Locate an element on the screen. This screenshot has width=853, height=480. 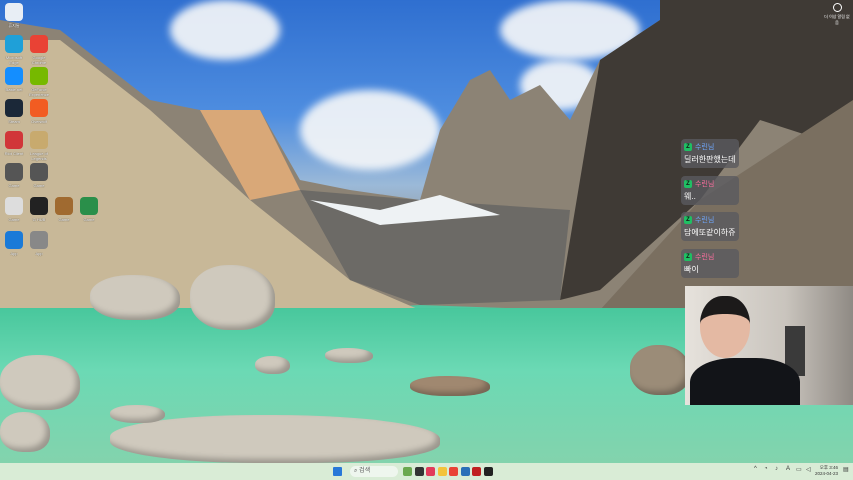
webcam-overlay is located at coordinates (769, 345).